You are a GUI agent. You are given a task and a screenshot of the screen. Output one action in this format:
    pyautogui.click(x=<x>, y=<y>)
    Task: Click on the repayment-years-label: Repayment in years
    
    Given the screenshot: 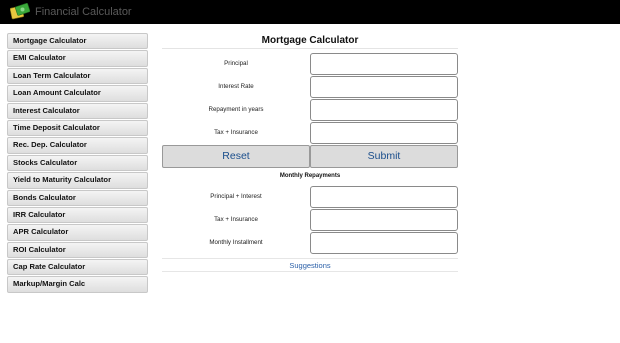 What is the action you would take?
    pyautogui.click(x=236, y=109)
    